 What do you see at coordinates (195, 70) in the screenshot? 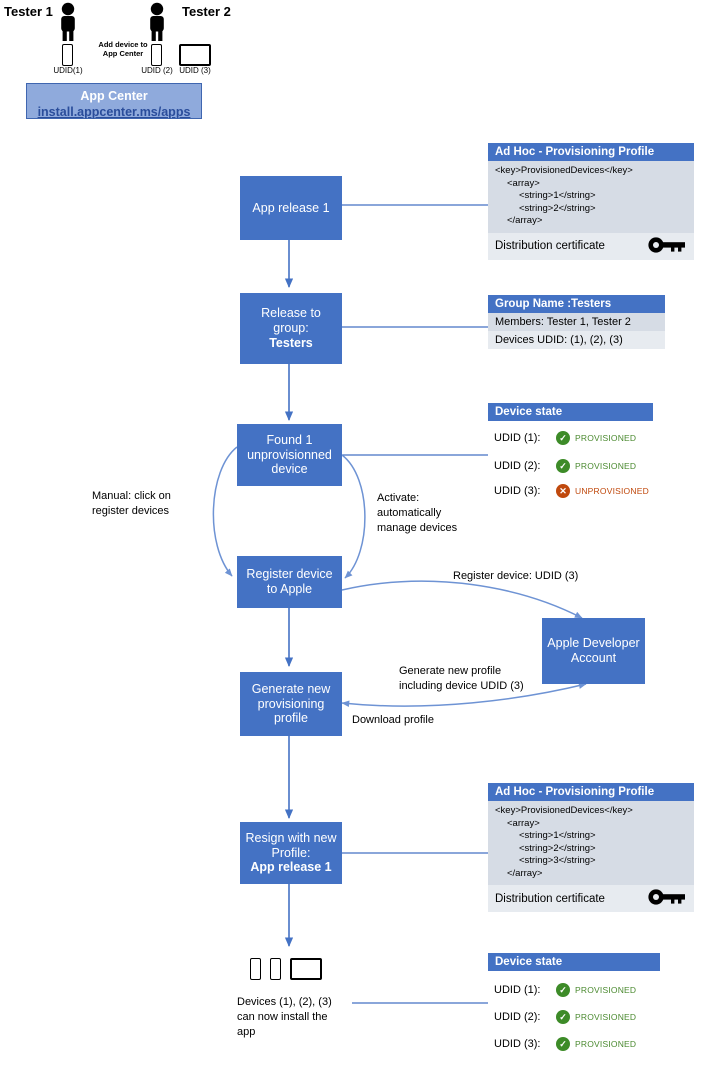
I see `udid-3-label: UDID (3)` at bounding box center [195, 70].